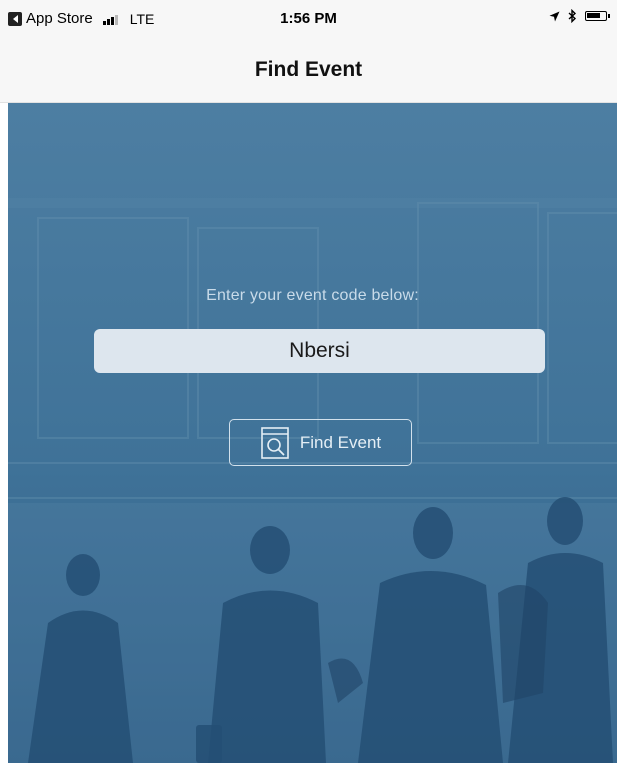 The height and width of the screenshot is (763, 617). What do you see at coordinates (319, 351) in the screenshot?
I see `event-code-input` at bounding box center [319, 351].